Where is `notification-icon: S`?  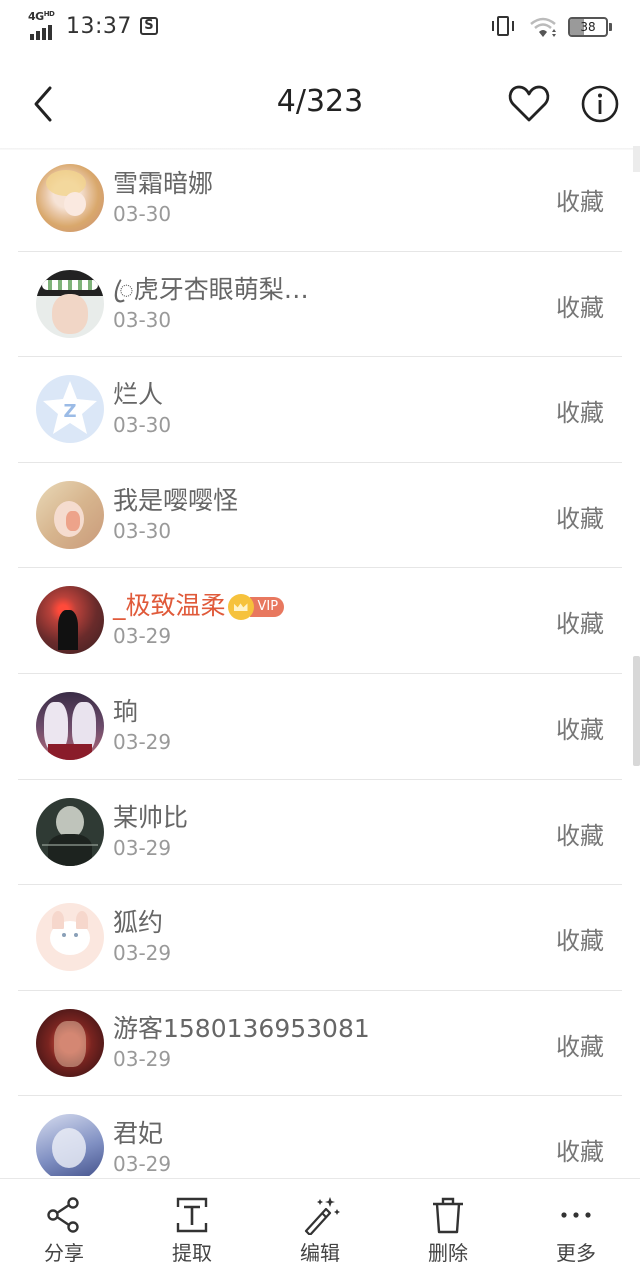 notification-icon: S is located at coordinates (148, 26).